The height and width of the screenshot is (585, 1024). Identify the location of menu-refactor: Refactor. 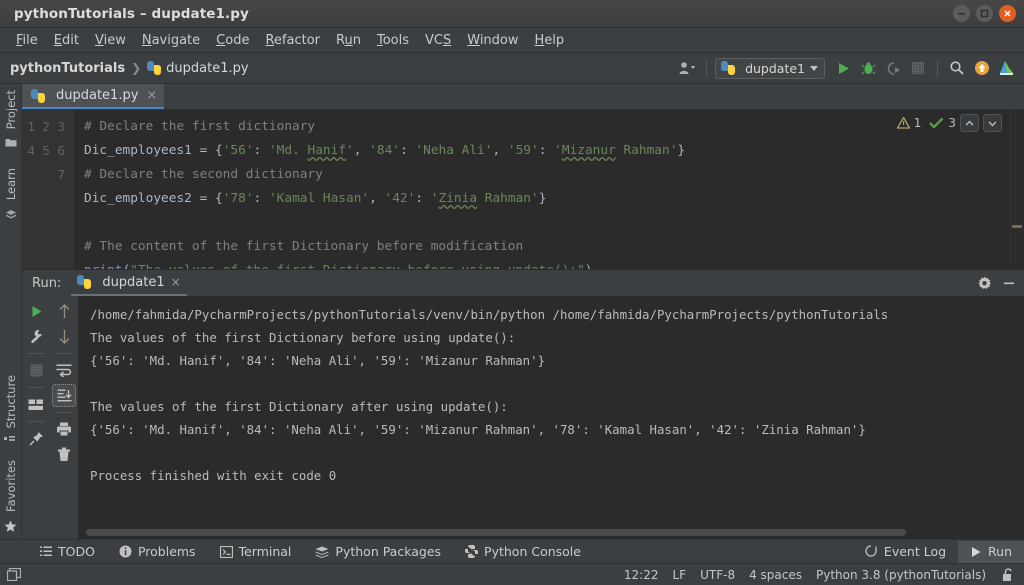
(292, 40).